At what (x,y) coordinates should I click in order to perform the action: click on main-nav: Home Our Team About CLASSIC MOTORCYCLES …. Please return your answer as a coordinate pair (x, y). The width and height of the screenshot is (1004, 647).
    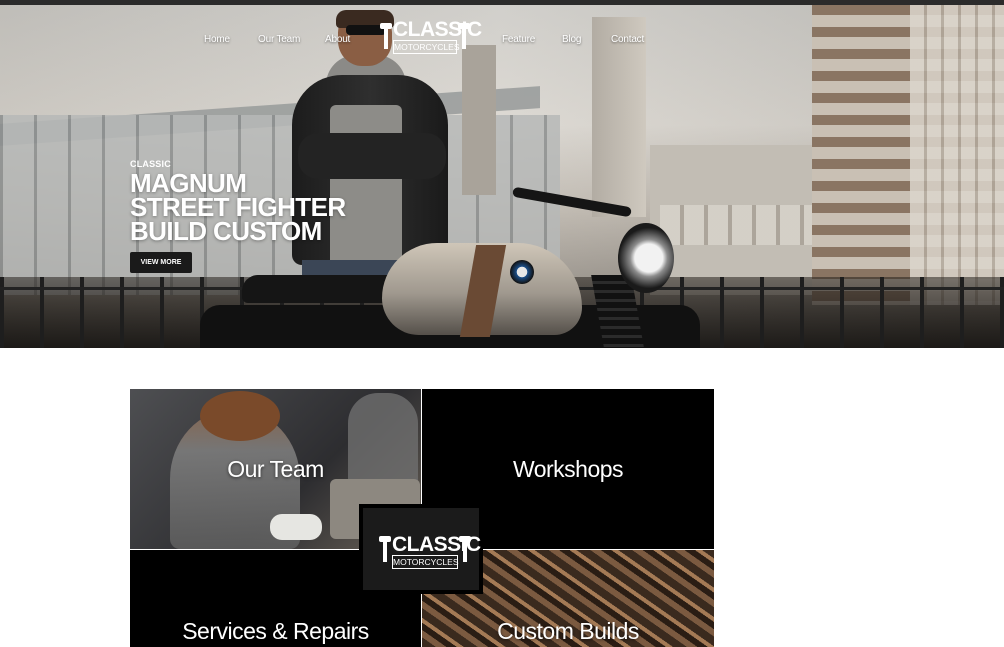
    Looking at the image, I should click on (502, 40).